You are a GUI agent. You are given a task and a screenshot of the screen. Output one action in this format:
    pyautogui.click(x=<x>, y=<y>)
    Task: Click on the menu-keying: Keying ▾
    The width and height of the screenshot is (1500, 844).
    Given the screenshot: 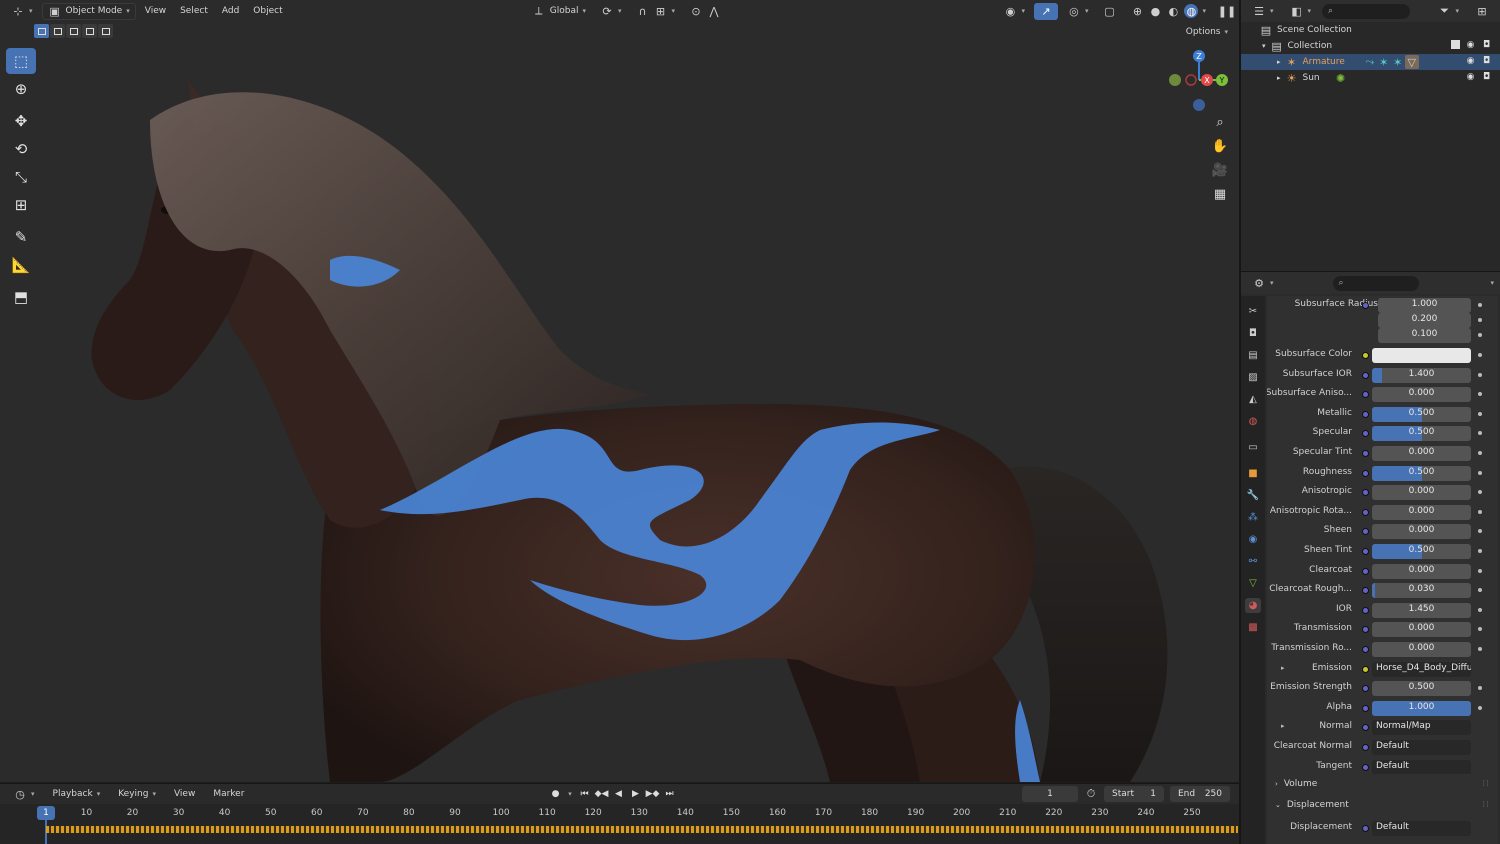 What is the action you would take?
    pyautogui.click(x=137, y=794)
    